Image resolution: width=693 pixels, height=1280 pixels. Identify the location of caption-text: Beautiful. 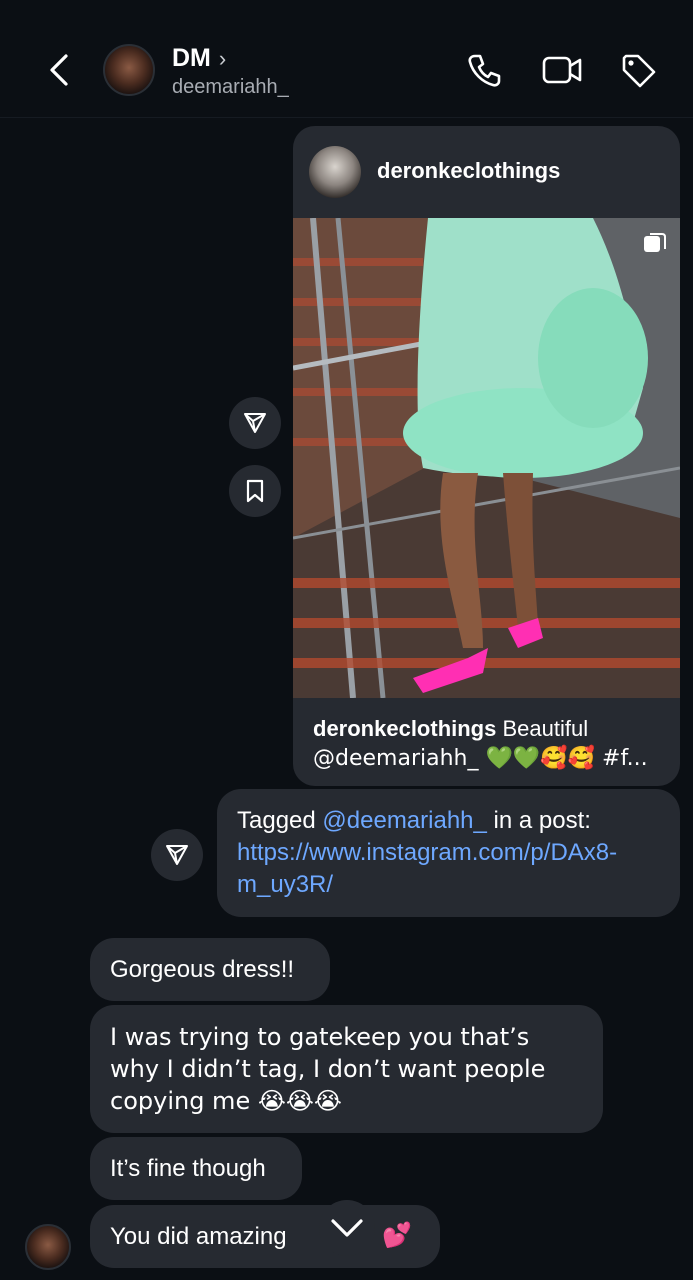
(542, 728).